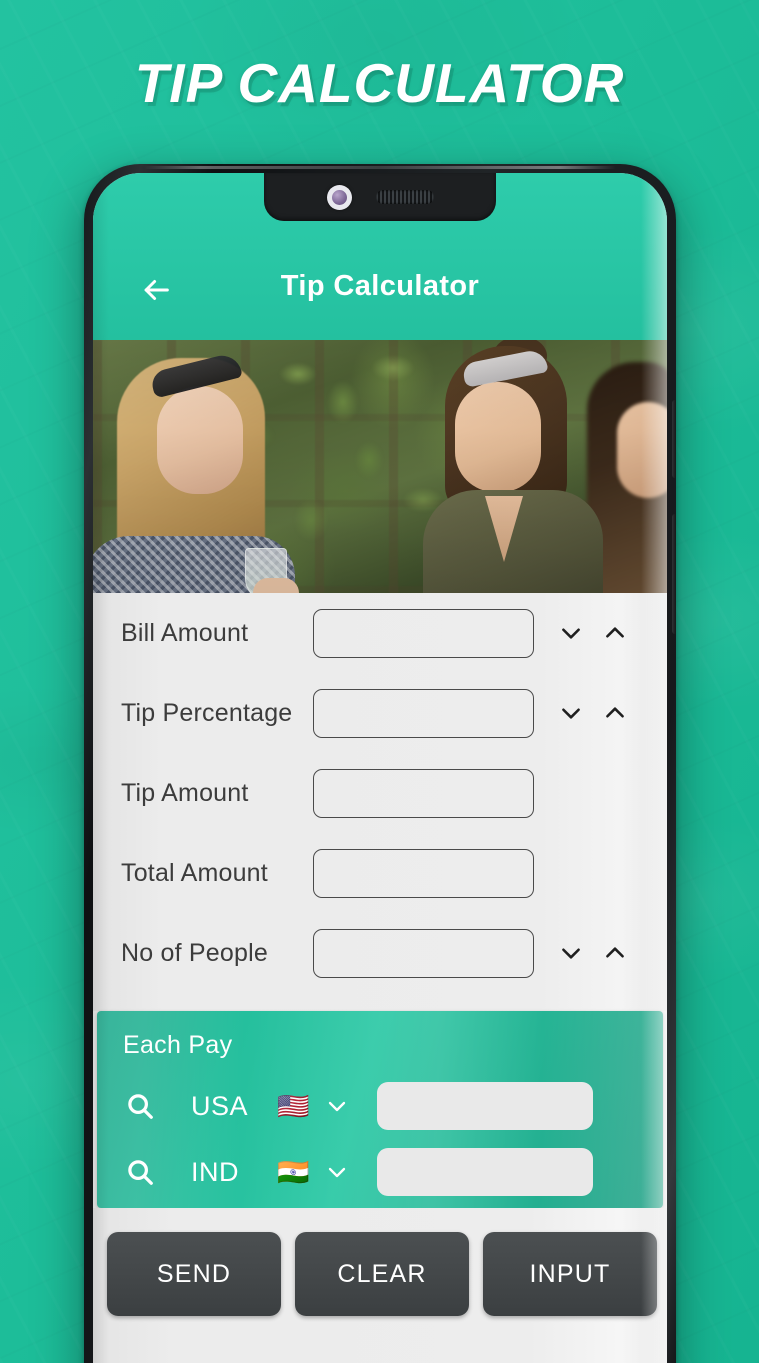 This screenshot has width=759, height=1363. I want to click on hero-image-overlay, so click(380, 466).